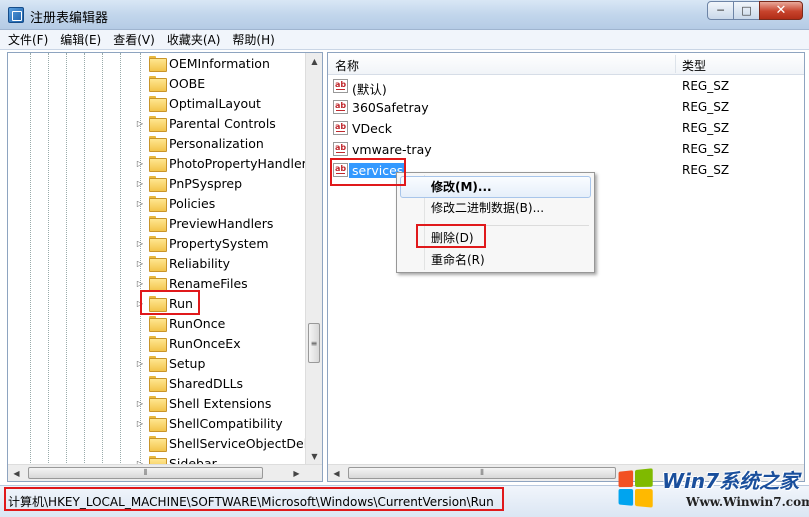 The width and height of the screenshot is (809, 517). Describe the element at coordinates (313, 259) in the screenshot. I see `tree-vertical-scrollbar: ▲ ≡ ▼` at that location.